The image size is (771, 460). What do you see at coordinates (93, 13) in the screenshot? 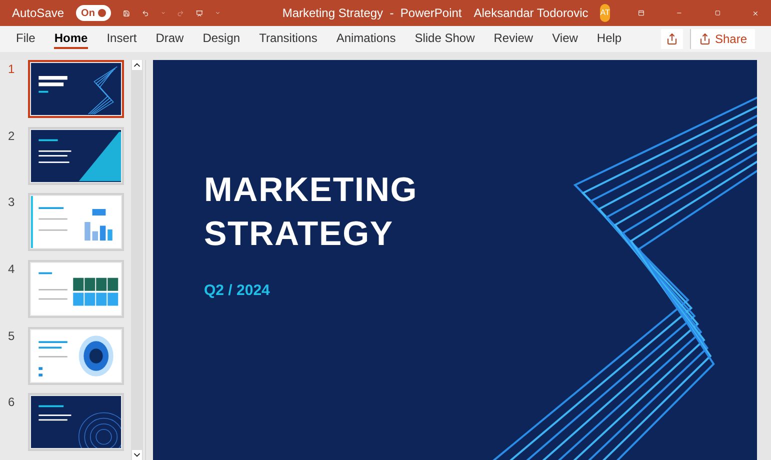
I see `autosave-toggle: On` at bounding box center [93, 13].